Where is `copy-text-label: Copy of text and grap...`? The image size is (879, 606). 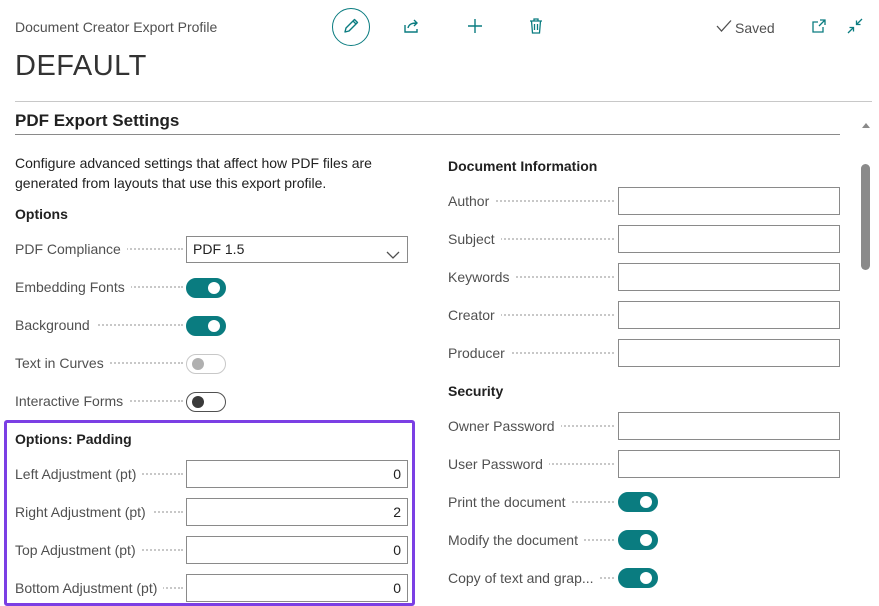 copy-text-label: Copy of text and grap... is located at coordinates (531, 578).